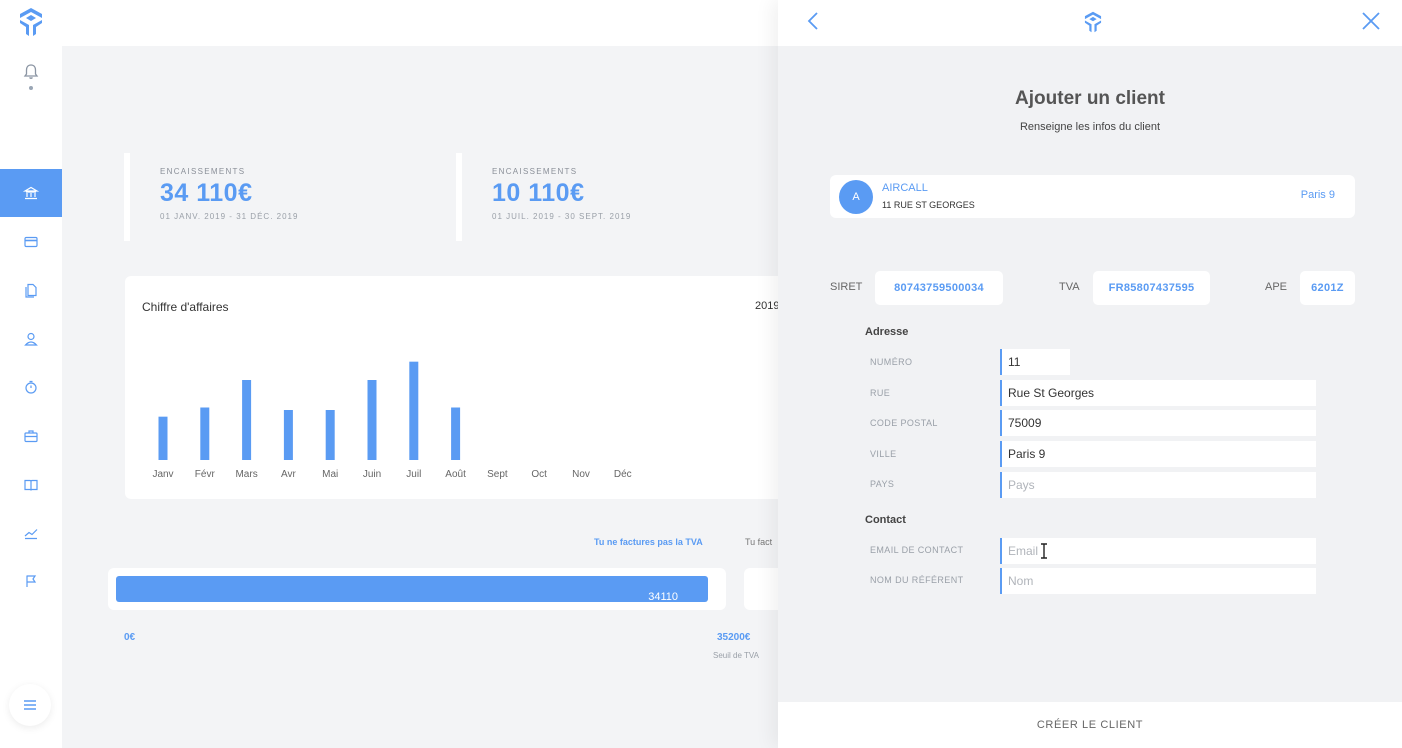  I want to click on ville-label: VILLE, so click(883, 454).